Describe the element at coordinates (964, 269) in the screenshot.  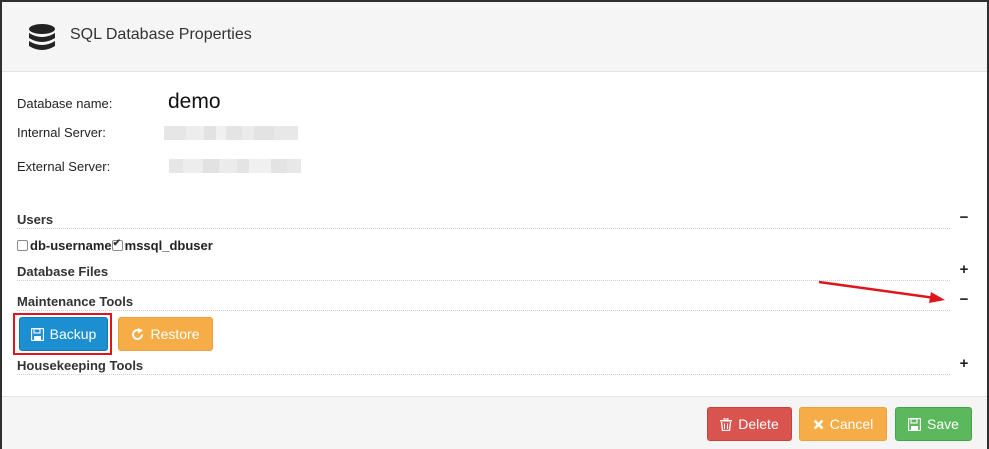
I see `expand-database-files-toggle: +` at that location.